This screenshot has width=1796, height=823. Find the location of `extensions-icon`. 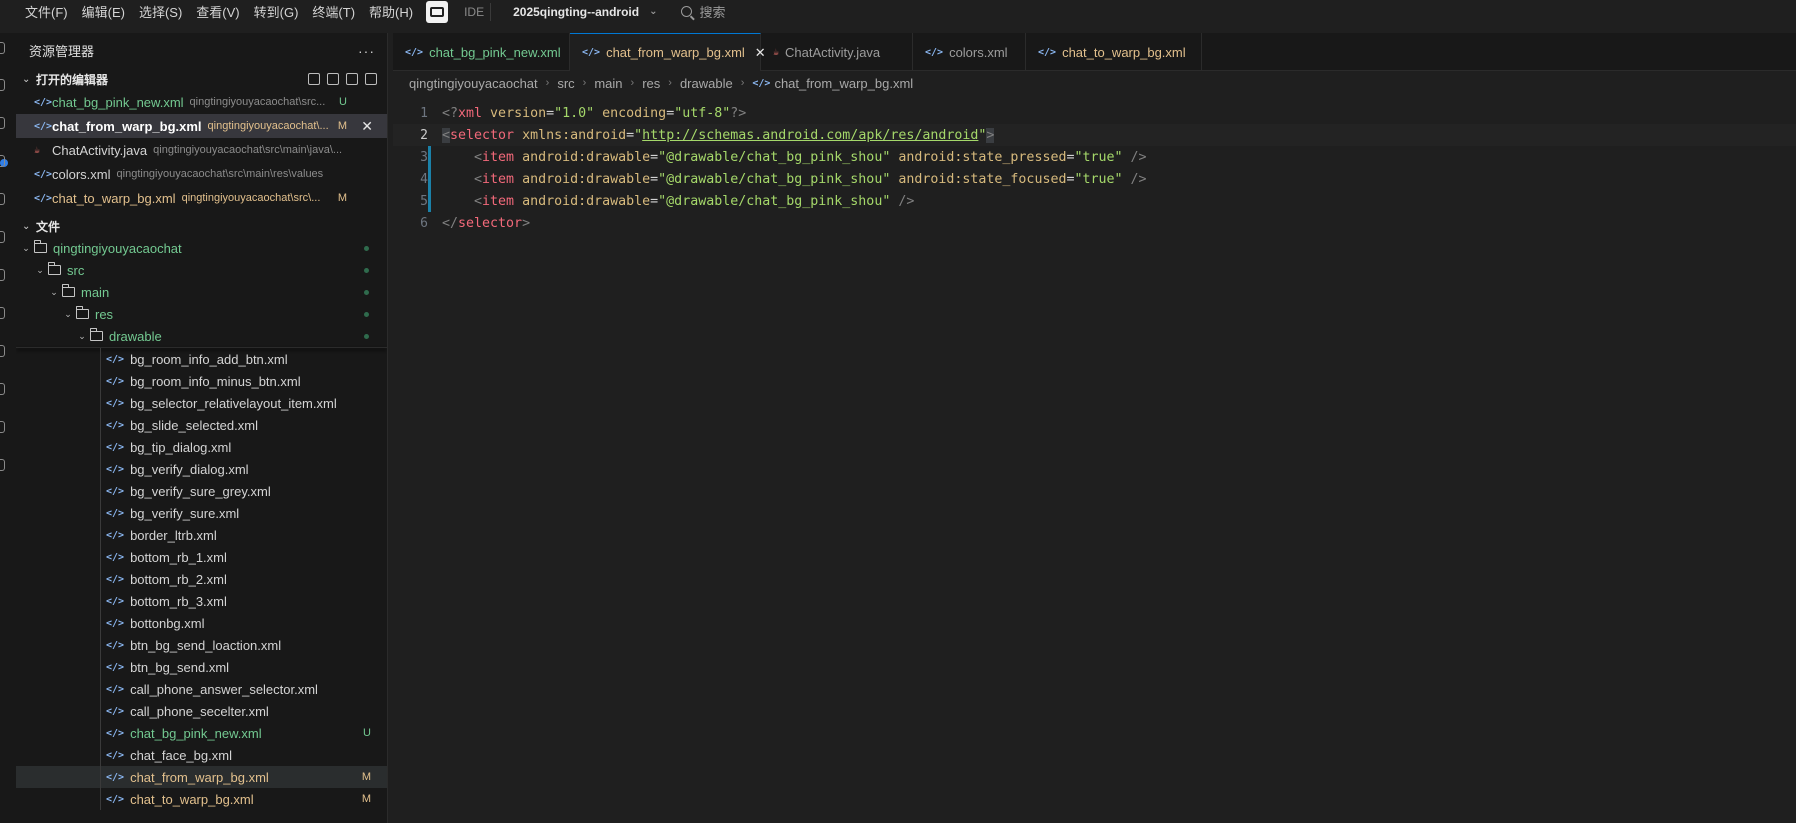

extensions-icon is located at coordinates (2, 199).